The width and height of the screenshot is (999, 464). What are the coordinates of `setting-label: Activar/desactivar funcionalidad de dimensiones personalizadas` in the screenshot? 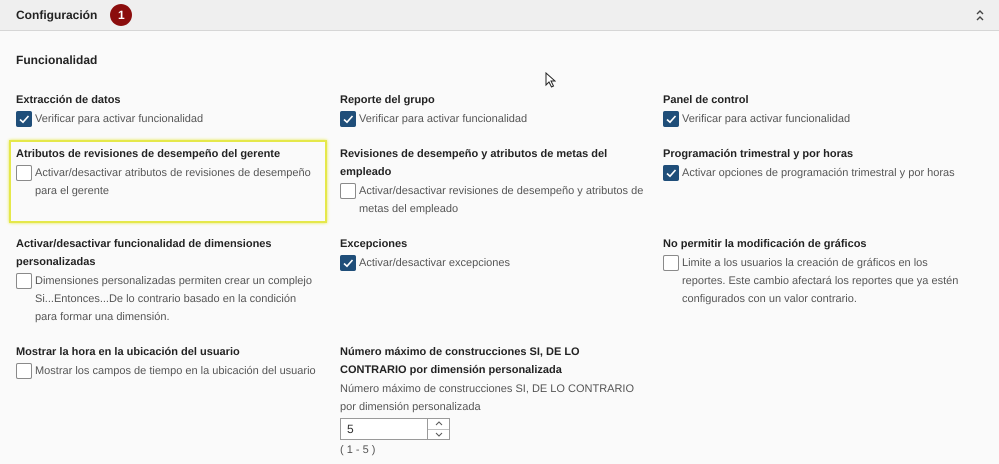 It's located at (144, 253).